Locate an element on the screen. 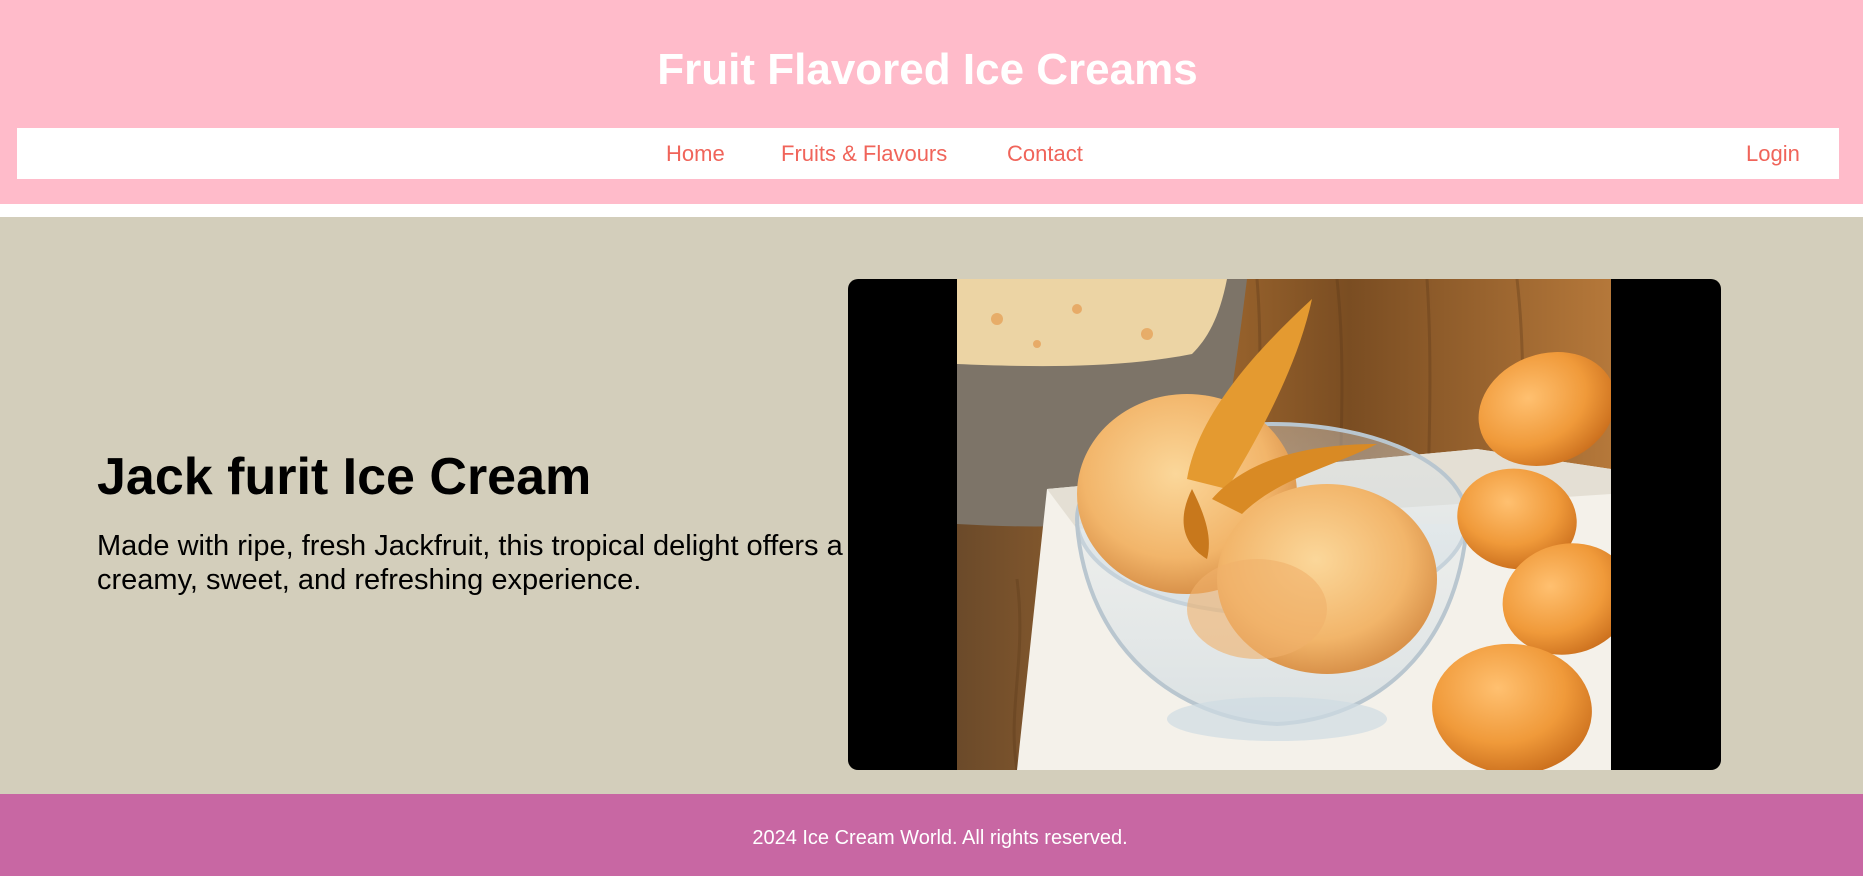 This screenshot has height=882, width=1863. nav-link-contact: Contact is located at coordinates (1045, 153).